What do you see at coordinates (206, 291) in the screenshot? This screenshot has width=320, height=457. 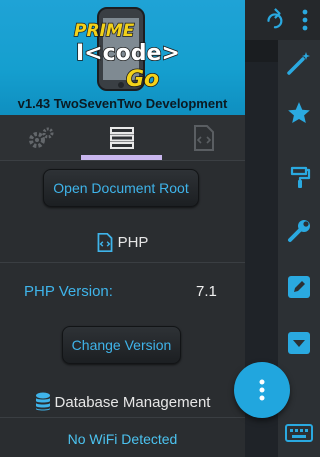 I see `php-version-value: 7.1` at bounding box center [206, 291].